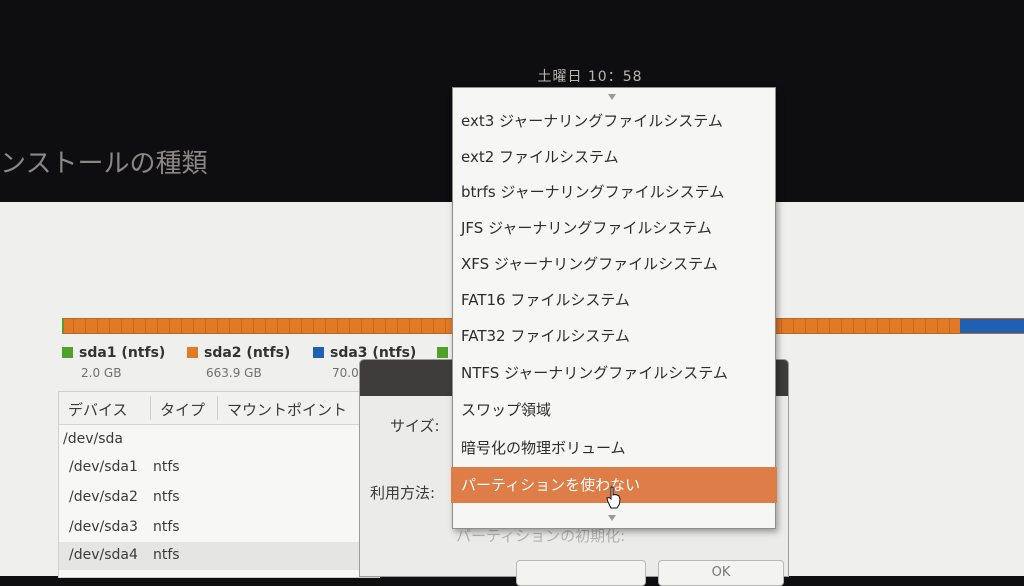 The width and height of the screenshot is (1024, 586). Describe the element at coordinates (93, 439) in the screenshot. I see `device-cell: /dev/sda` at that location.